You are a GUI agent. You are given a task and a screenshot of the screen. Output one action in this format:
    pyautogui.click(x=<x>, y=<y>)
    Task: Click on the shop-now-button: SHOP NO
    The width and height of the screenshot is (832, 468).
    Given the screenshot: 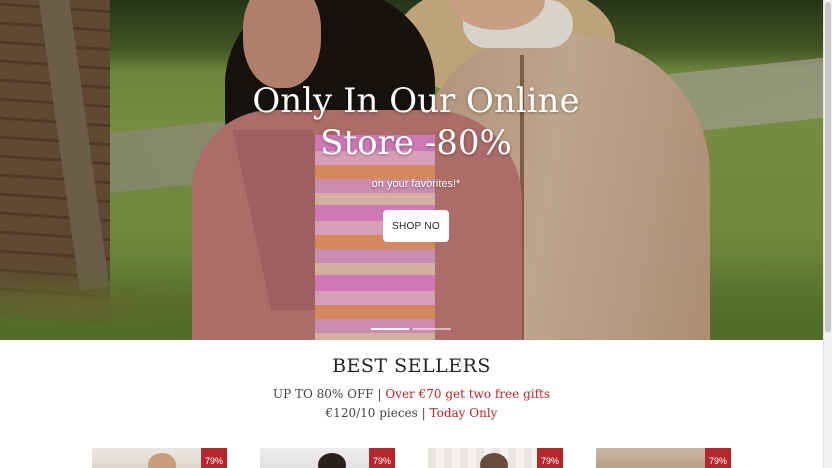 What is the action you would take?
    pyautogui.click(x=416, y=226)
    